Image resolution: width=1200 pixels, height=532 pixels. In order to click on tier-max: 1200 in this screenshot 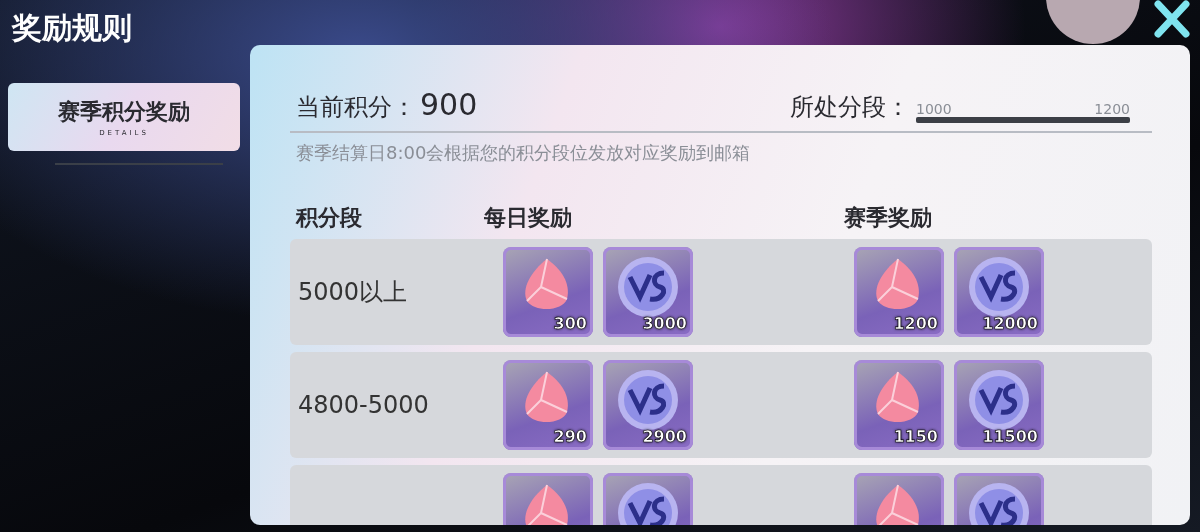, I will do `click(1112, 109)`.